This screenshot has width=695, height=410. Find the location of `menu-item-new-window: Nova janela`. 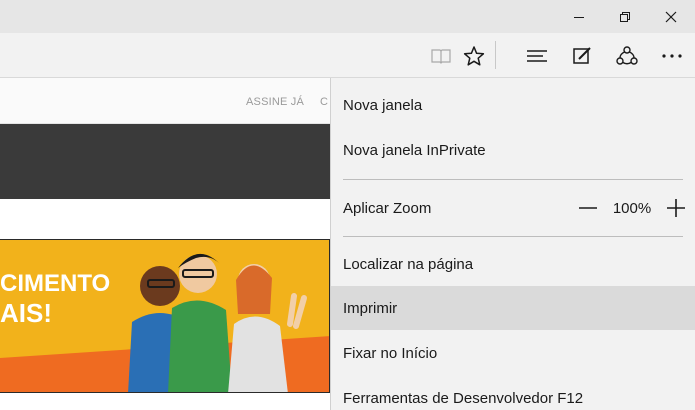

menu-item-new-window: Nova janela is located at coordinates (513, 105).